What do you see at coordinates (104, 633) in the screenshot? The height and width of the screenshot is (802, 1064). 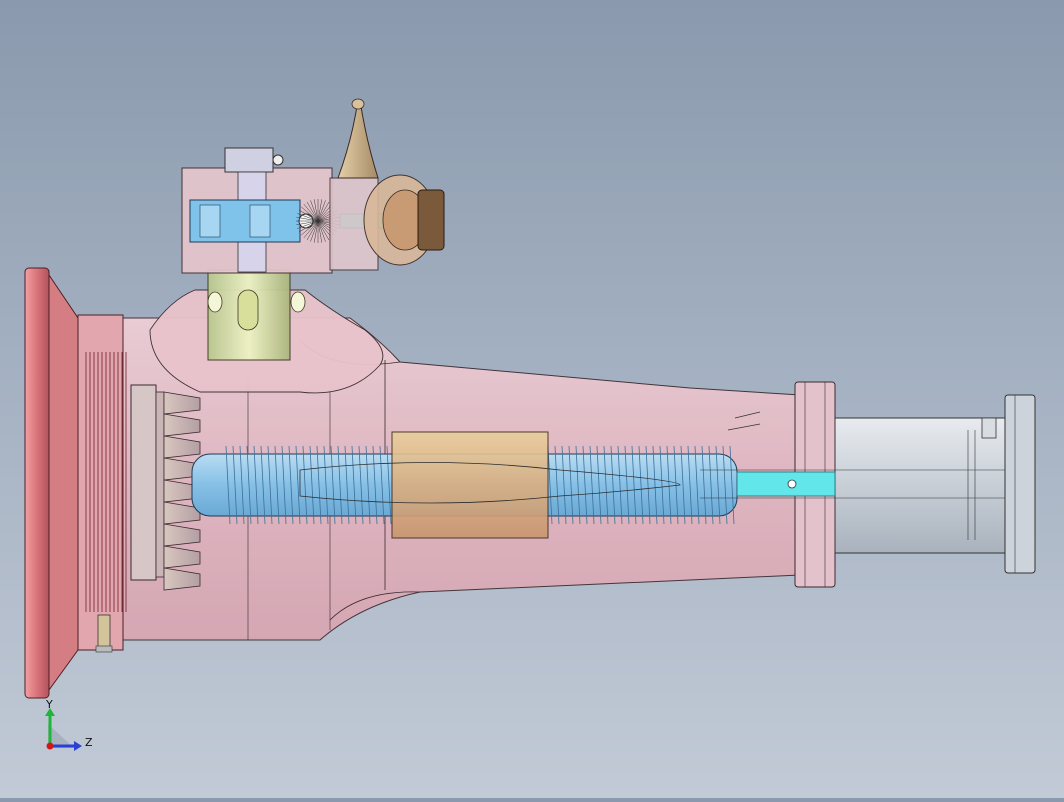 I see `lower-bolt` at bounding box center [104, 633].